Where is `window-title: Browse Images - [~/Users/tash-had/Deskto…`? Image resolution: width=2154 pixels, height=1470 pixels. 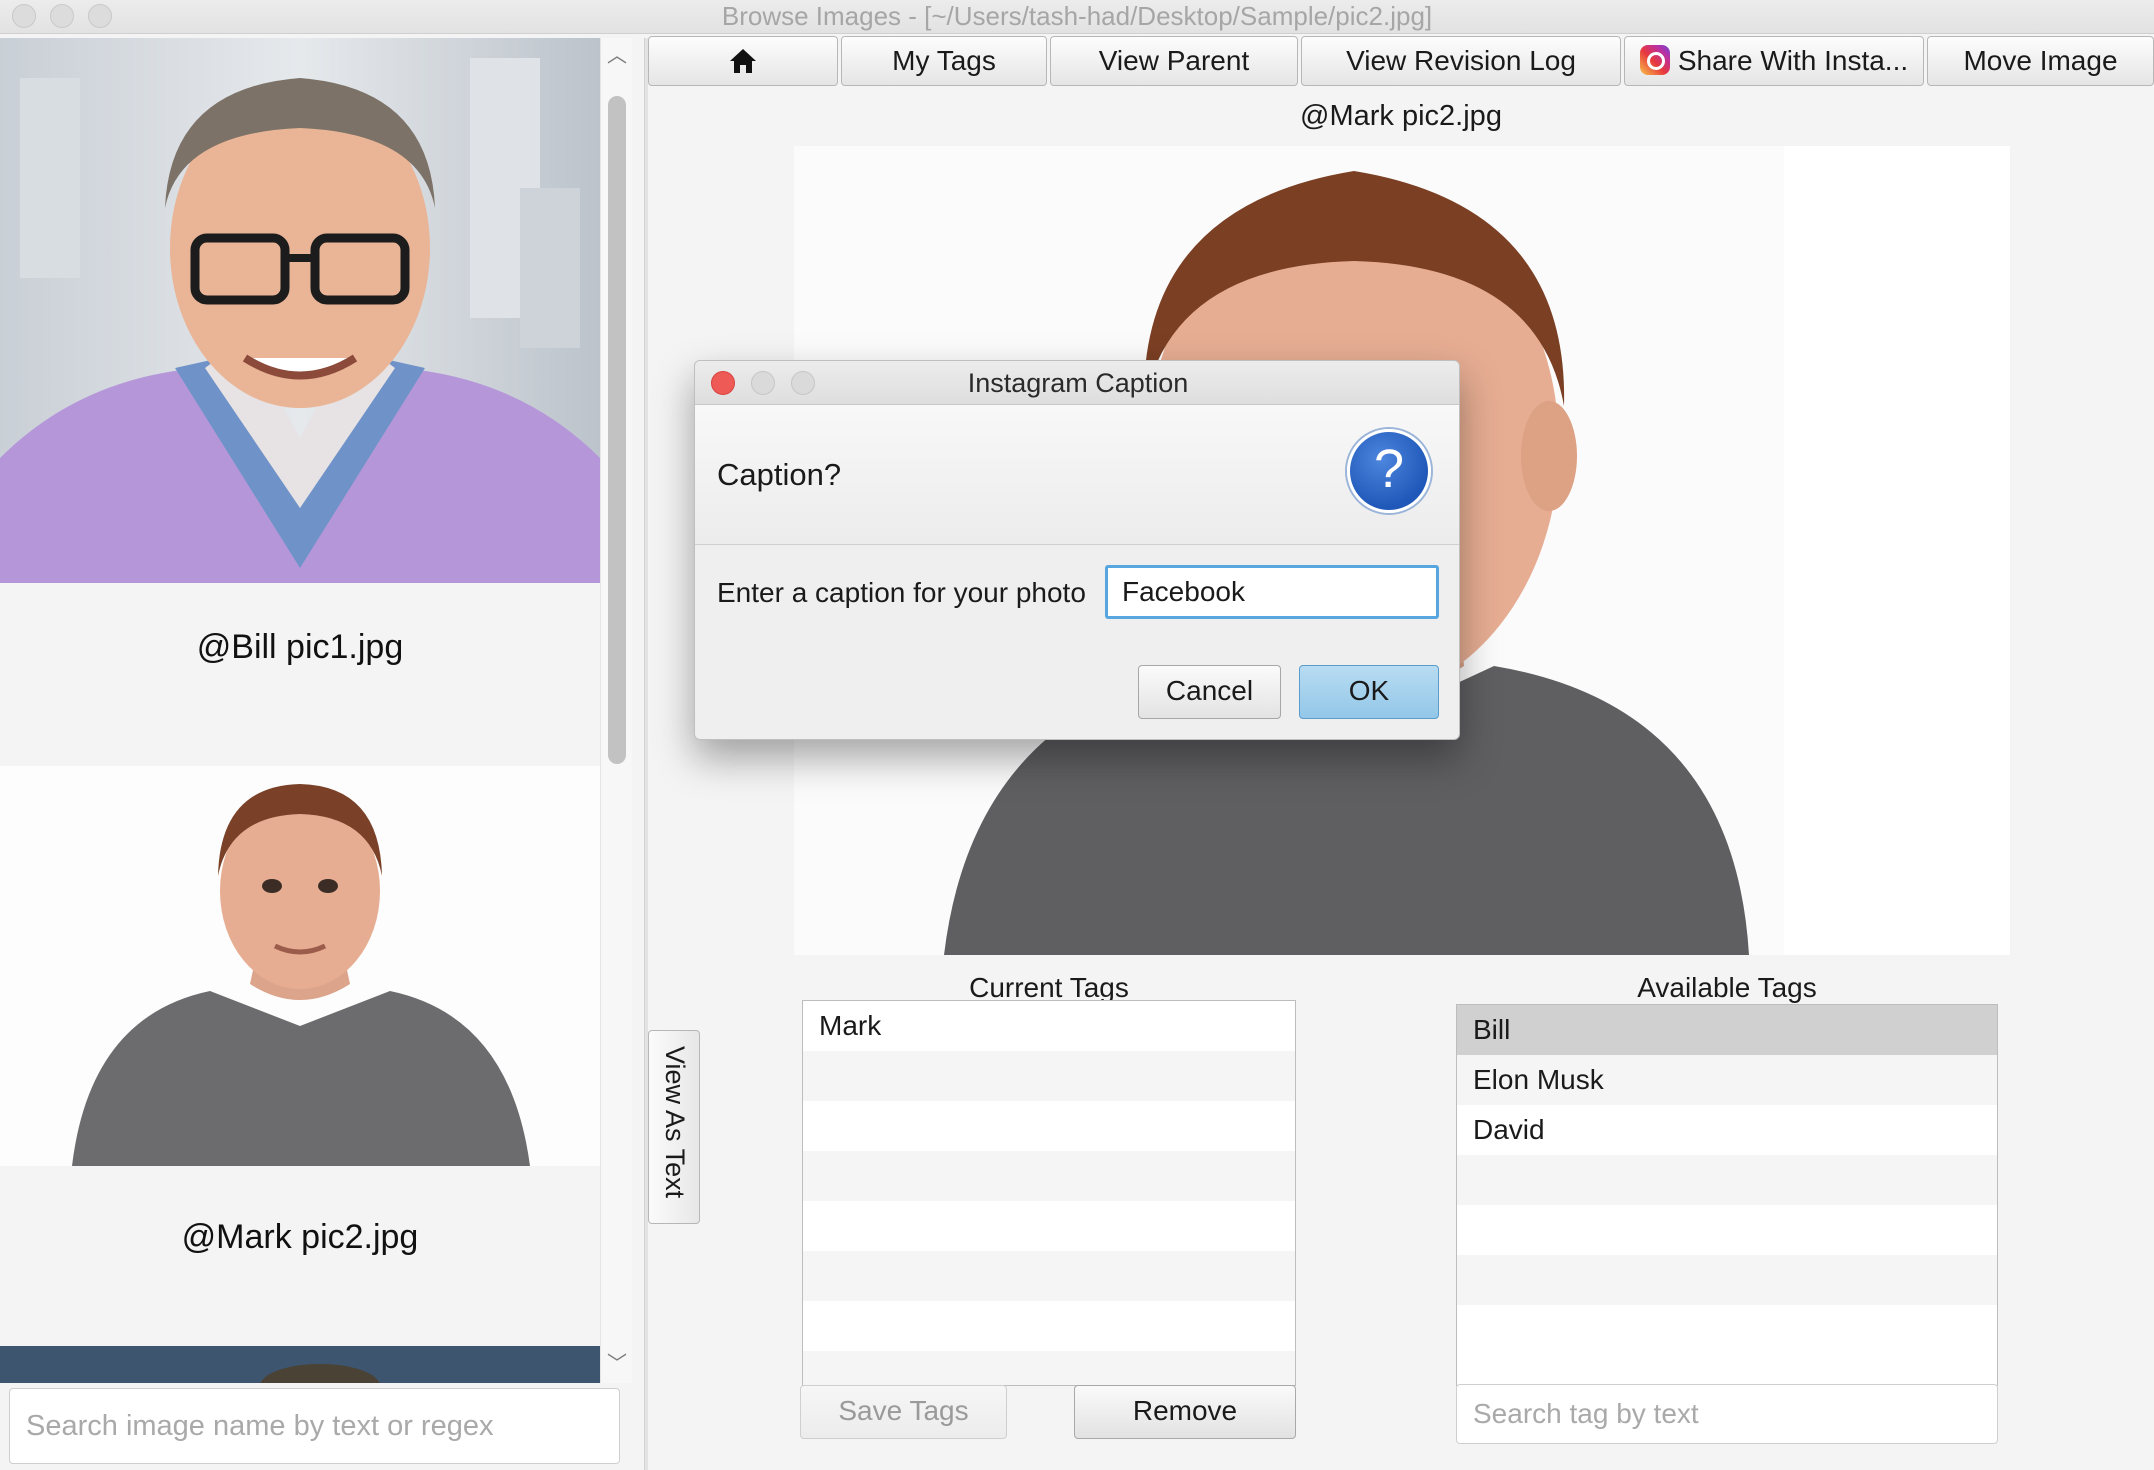
window-title: Browse Images - [~/Users/tash-had/Deskto… is located at coordinates (1077, 16).